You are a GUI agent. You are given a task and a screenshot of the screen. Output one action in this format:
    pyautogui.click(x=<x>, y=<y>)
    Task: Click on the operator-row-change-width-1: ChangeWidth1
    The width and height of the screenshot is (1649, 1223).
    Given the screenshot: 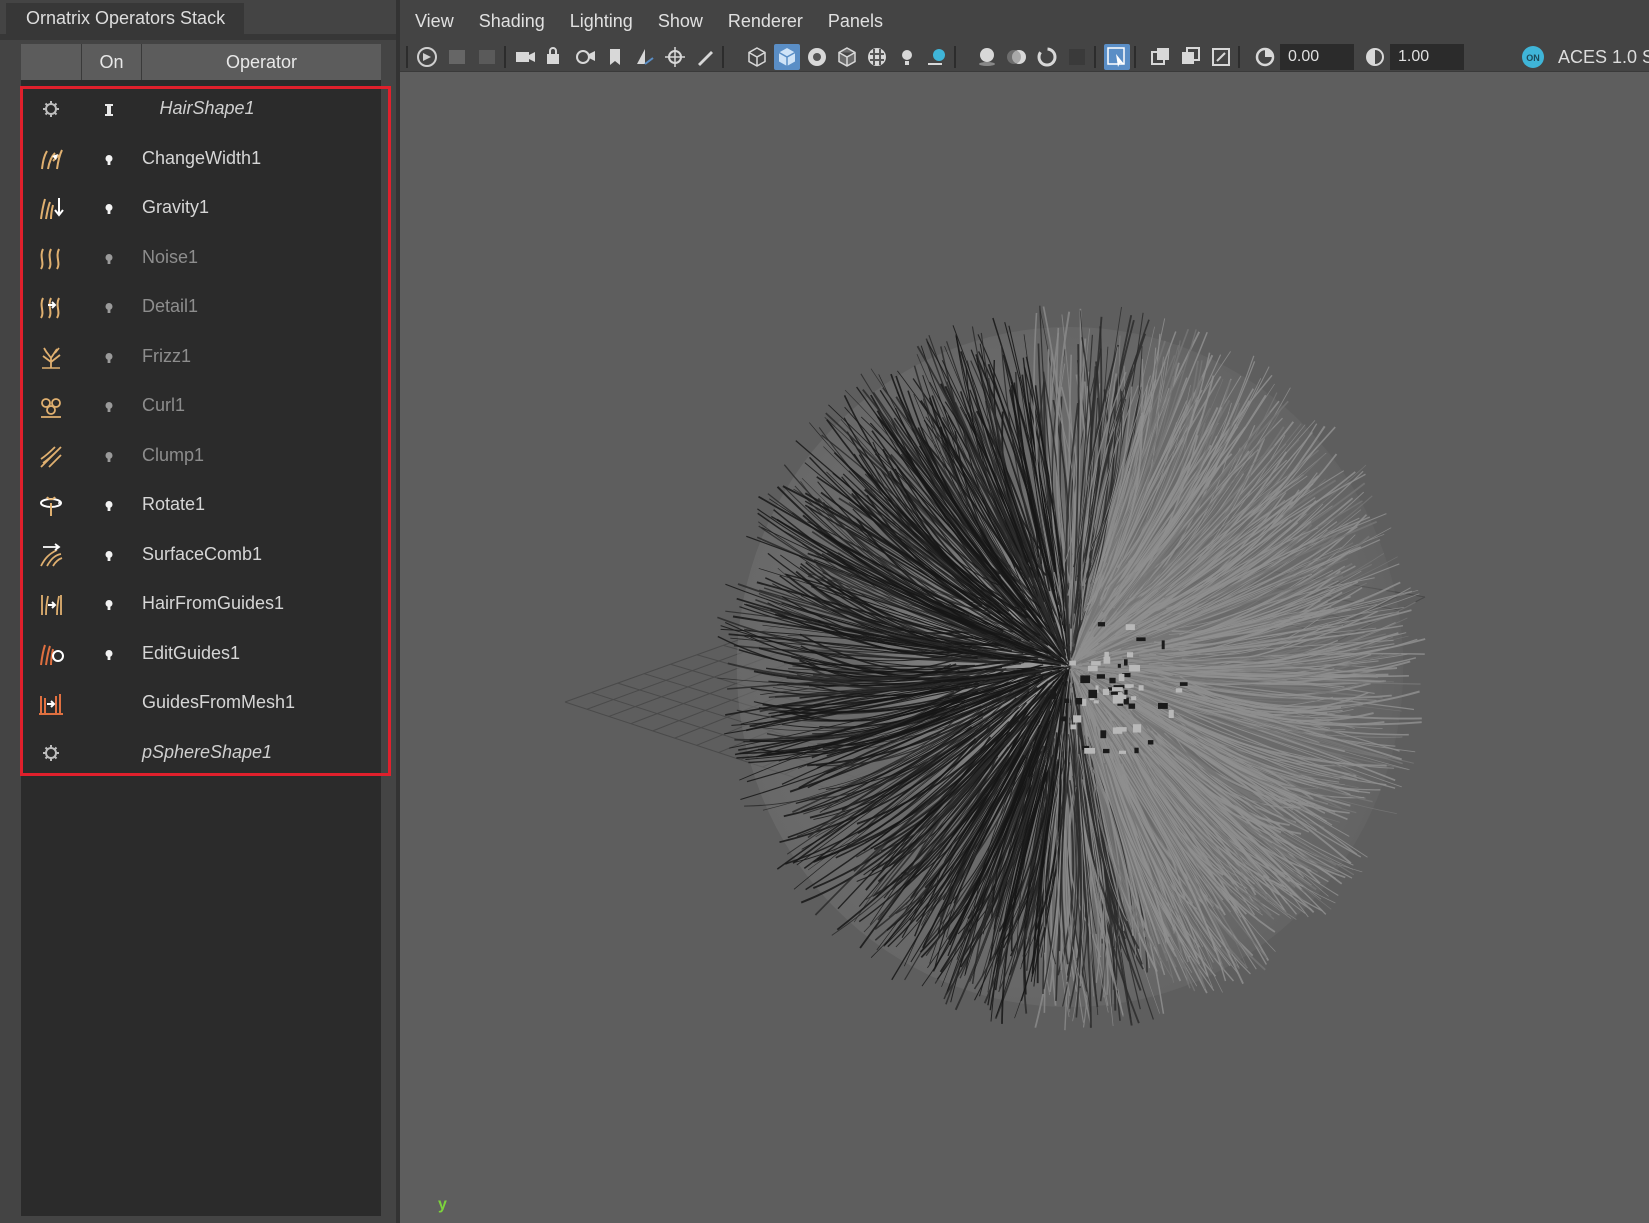 What is the action you would take?
    pyautogui.click(x=201, y=159)
    